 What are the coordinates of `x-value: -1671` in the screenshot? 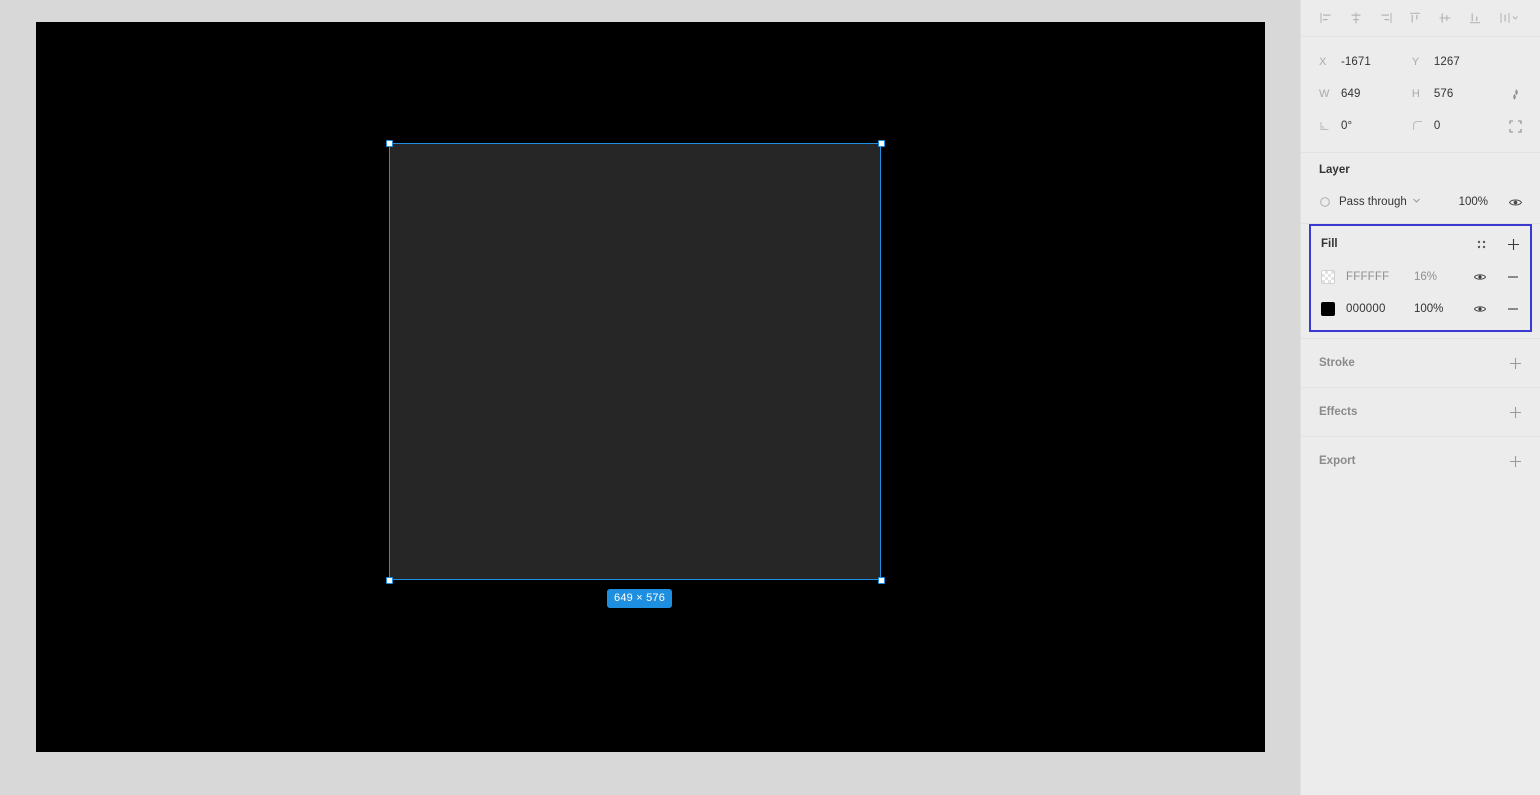 It's located at (1356, 62).